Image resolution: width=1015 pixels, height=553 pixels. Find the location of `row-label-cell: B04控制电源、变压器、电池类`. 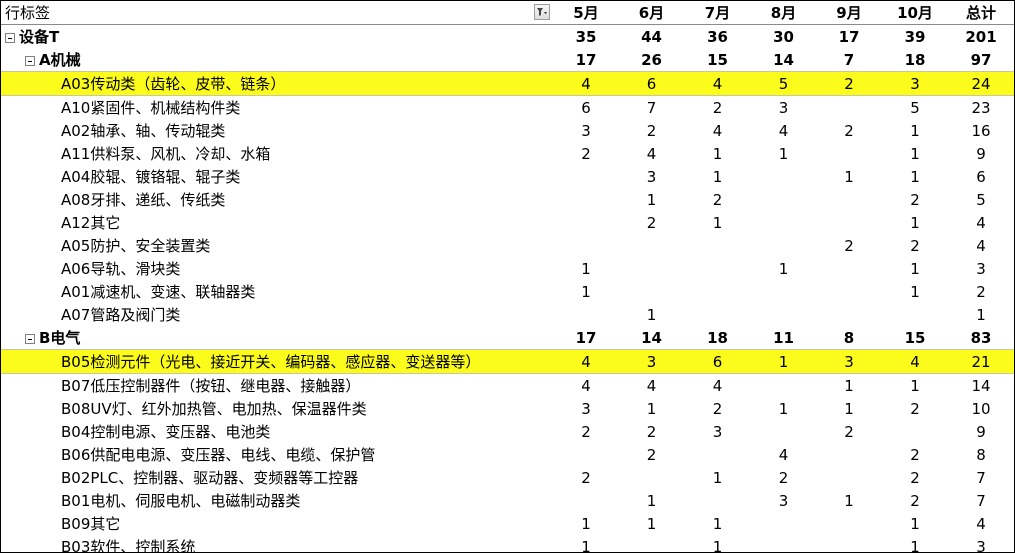

row-label-cell: B04控制电源、变压器、电池类 is located at coordinates (277, 431).